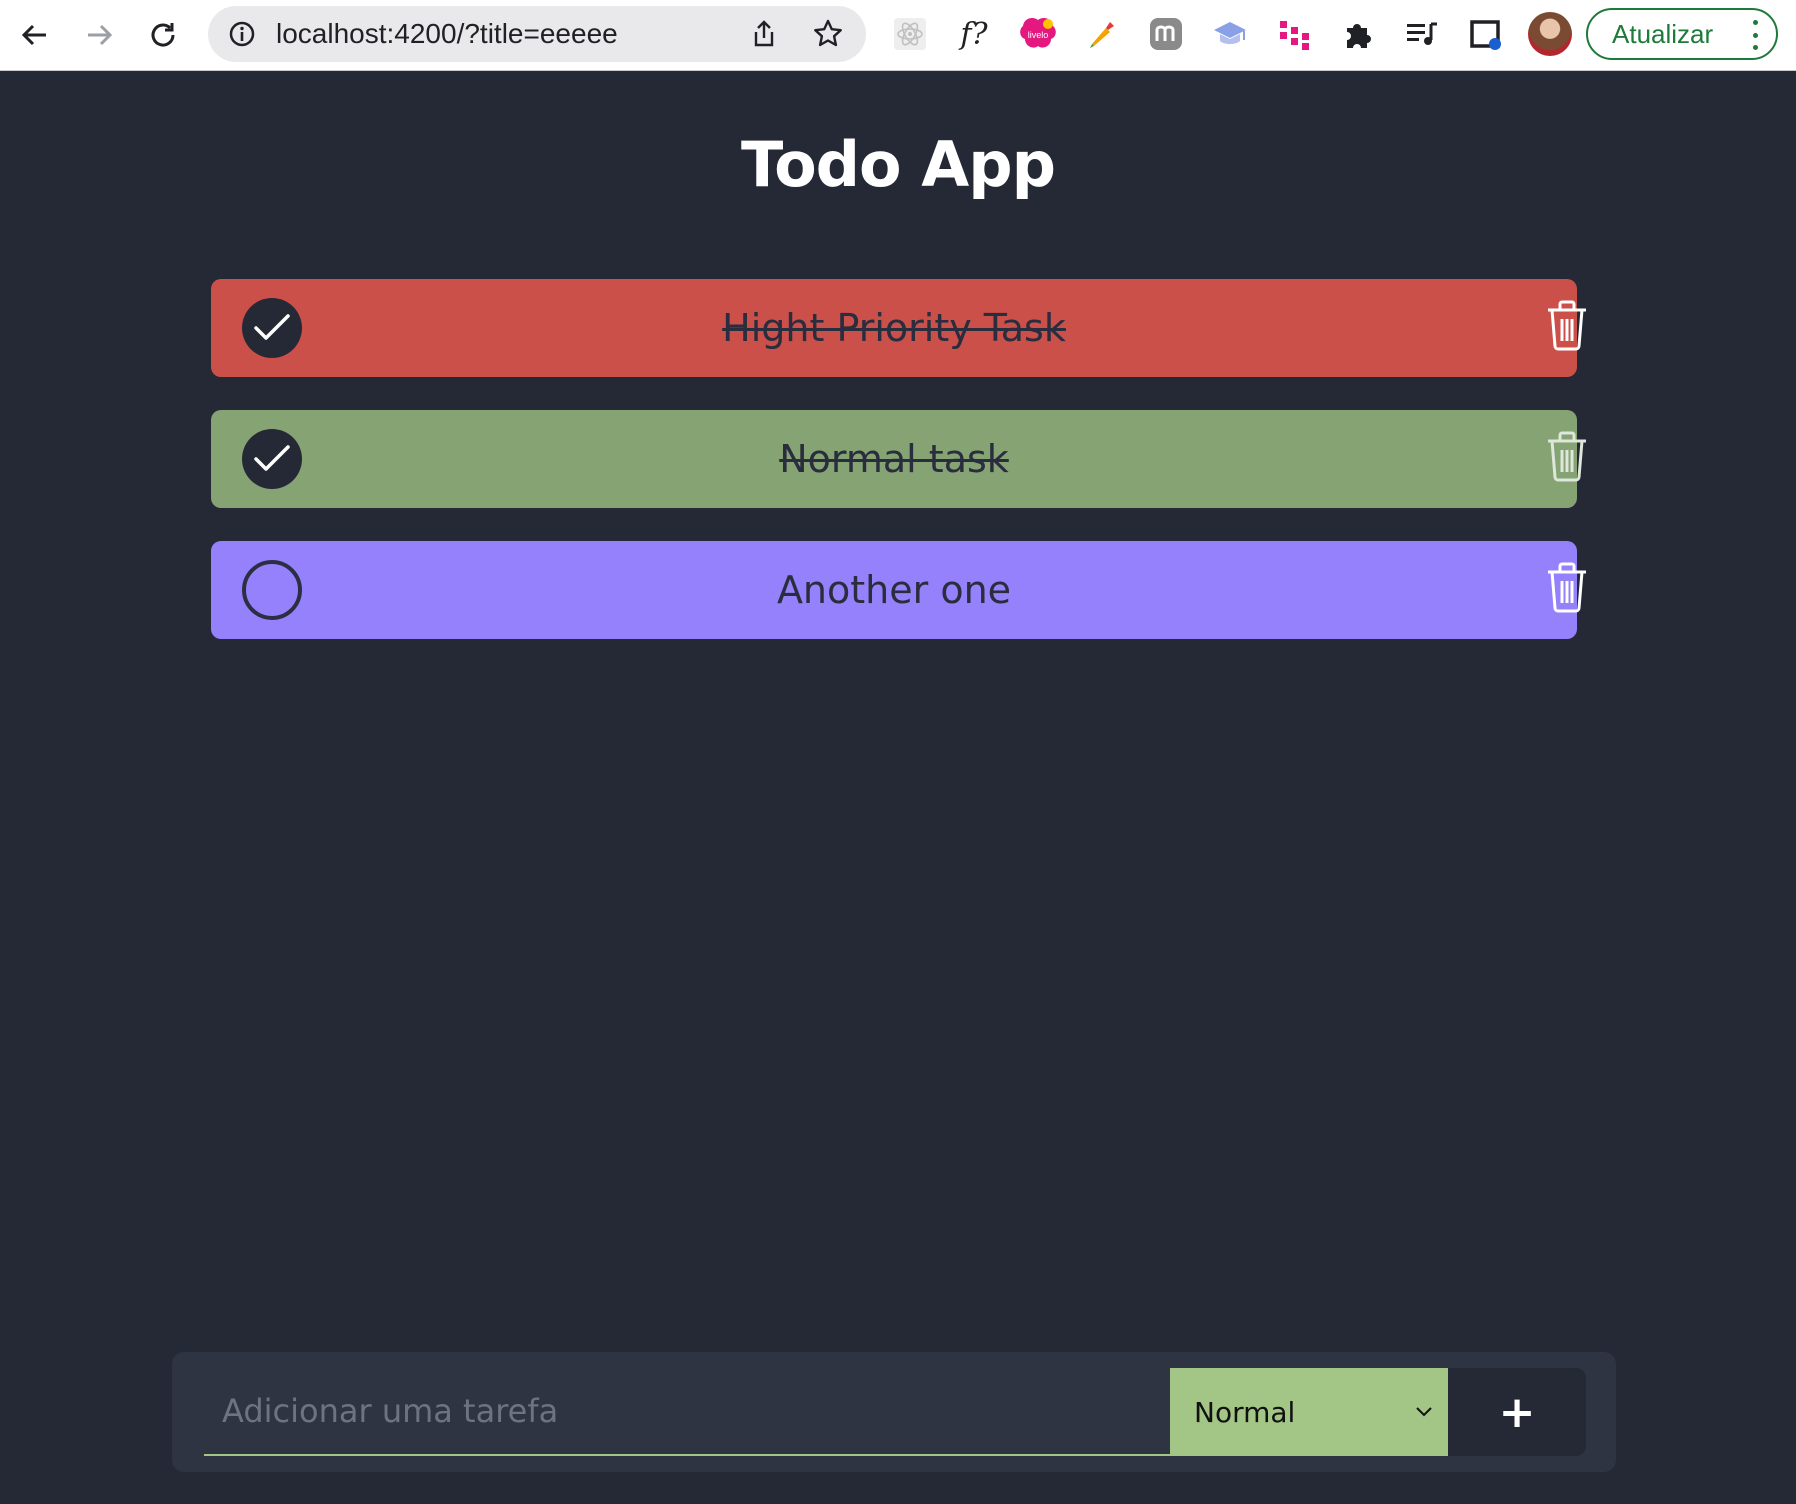 The image size is (1796, 1504). I want to click on forward-button, so click(99, 35).